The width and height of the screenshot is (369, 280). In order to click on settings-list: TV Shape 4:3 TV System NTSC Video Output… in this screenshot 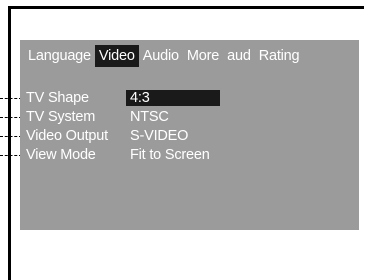, I will do `click(123, 126)`.